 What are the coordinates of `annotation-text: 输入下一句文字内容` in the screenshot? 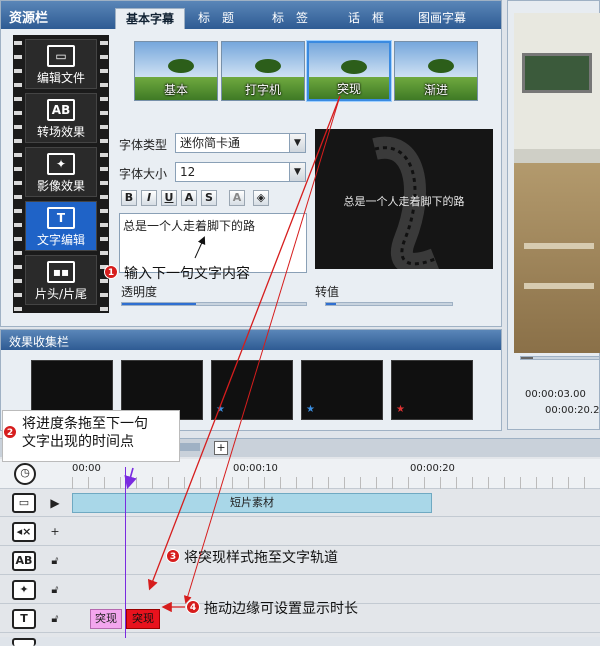 It's located at (187, 274).